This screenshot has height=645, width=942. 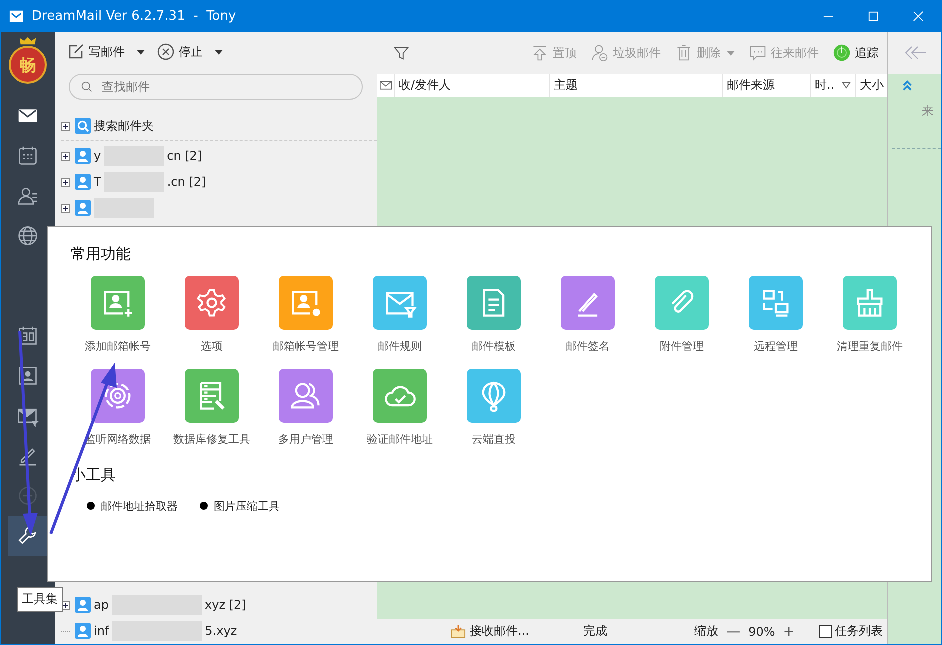 I want to click on account-label: .cn [2], so click(x=186, y=182).